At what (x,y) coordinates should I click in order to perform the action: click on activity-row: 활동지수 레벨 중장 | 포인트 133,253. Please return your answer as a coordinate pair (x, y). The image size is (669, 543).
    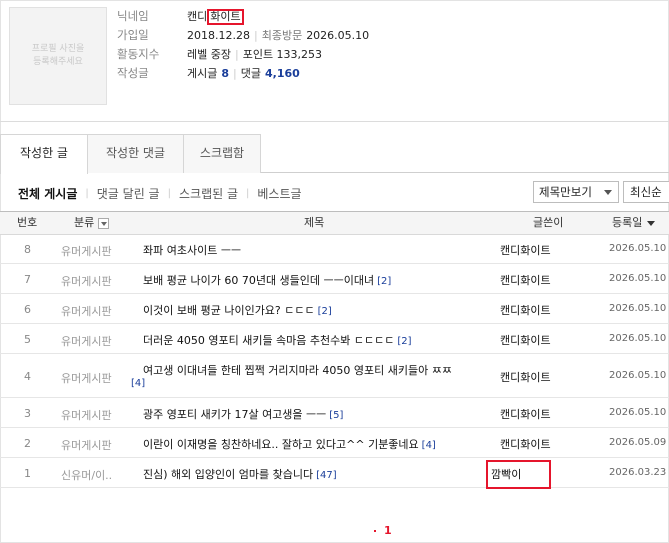
    Looking at the image, I should click on (243, 54).